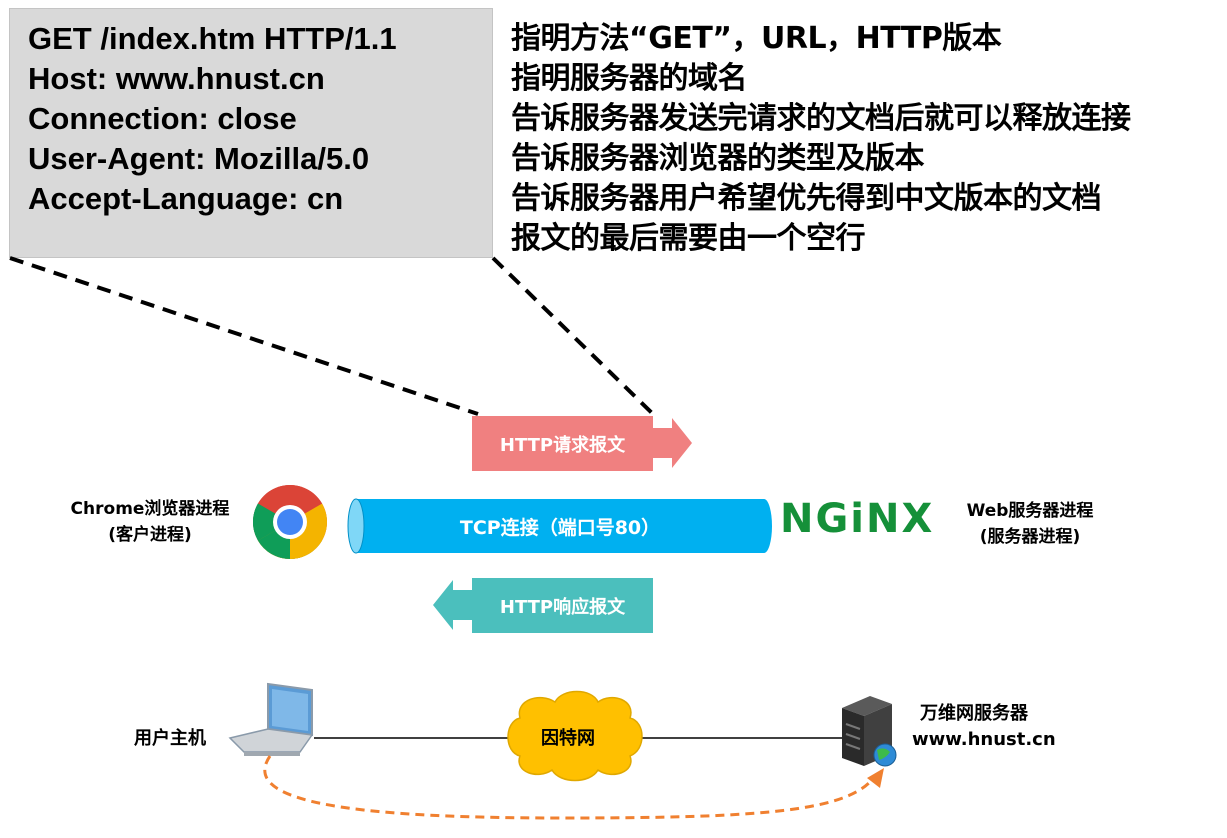  What do you see at coordinates (974, 713) in the screenshot?
I see `web-server-label: 万维网服务器` at bounding box center [974, 713].